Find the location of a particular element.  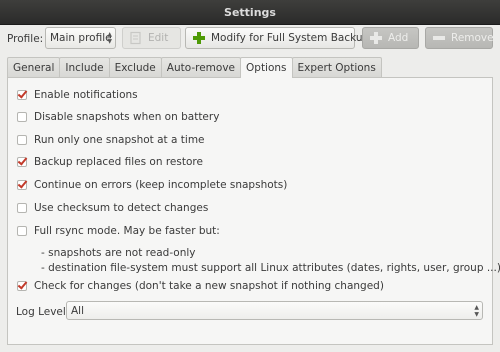

window-titlebar: Settings is located at coordinates (250, 12).